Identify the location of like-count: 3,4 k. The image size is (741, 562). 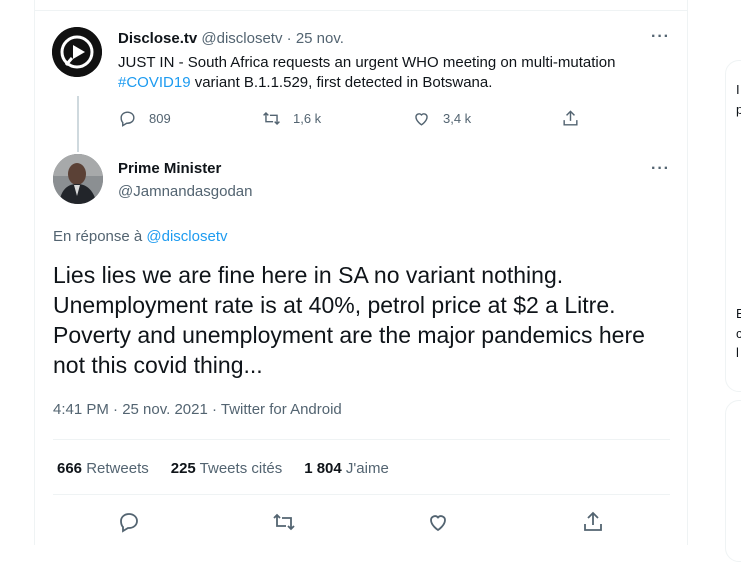
(457, 118).